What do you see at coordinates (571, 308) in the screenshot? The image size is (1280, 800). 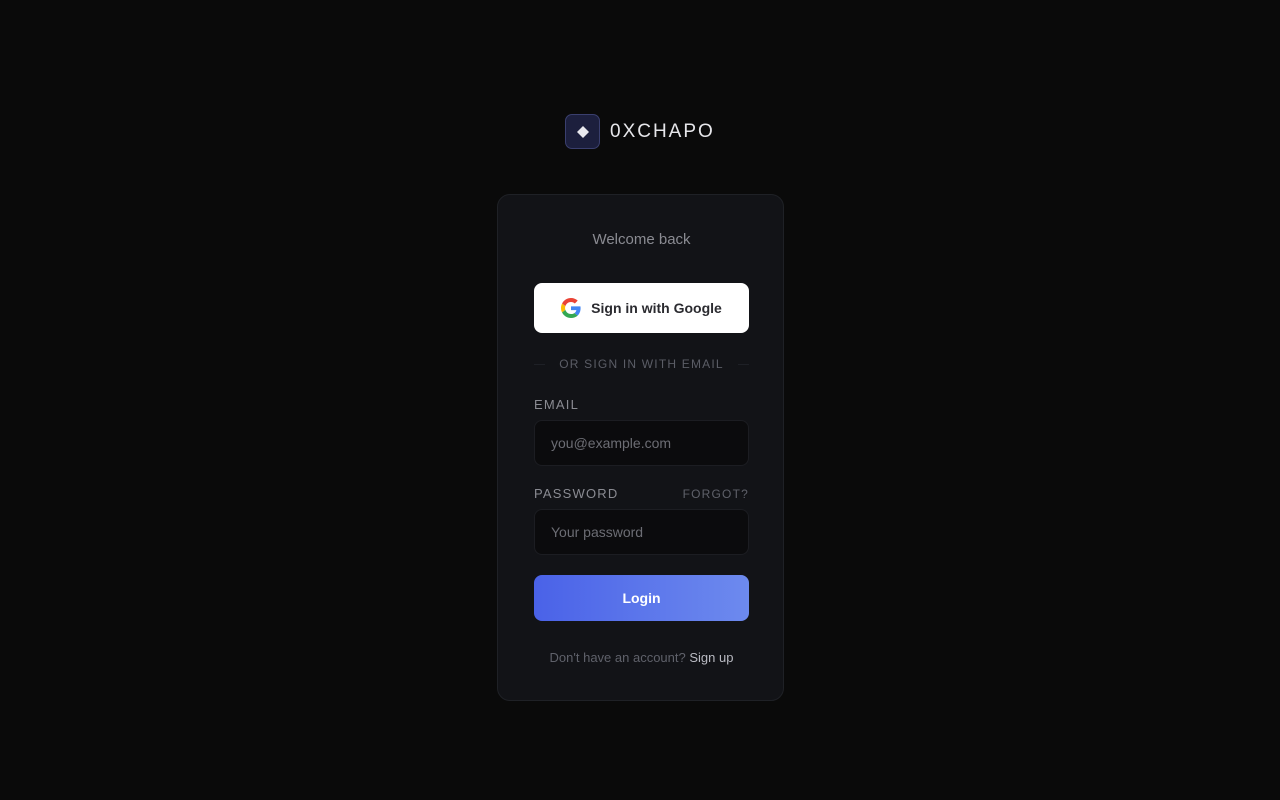 I see `google-icon` at bounding box center [571, 308].